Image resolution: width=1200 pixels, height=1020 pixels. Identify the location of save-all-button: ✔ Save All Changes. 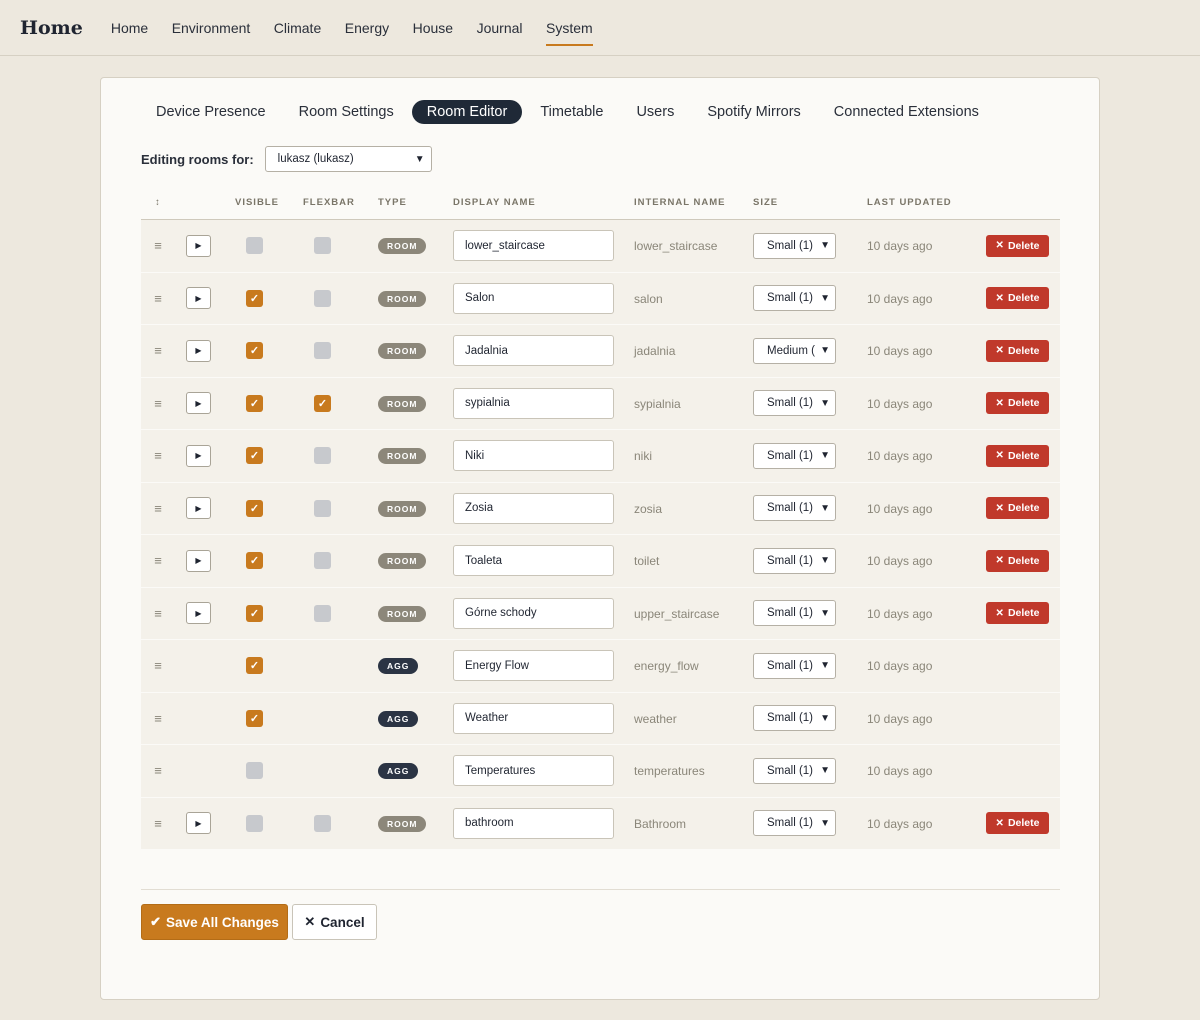
(214, 922).